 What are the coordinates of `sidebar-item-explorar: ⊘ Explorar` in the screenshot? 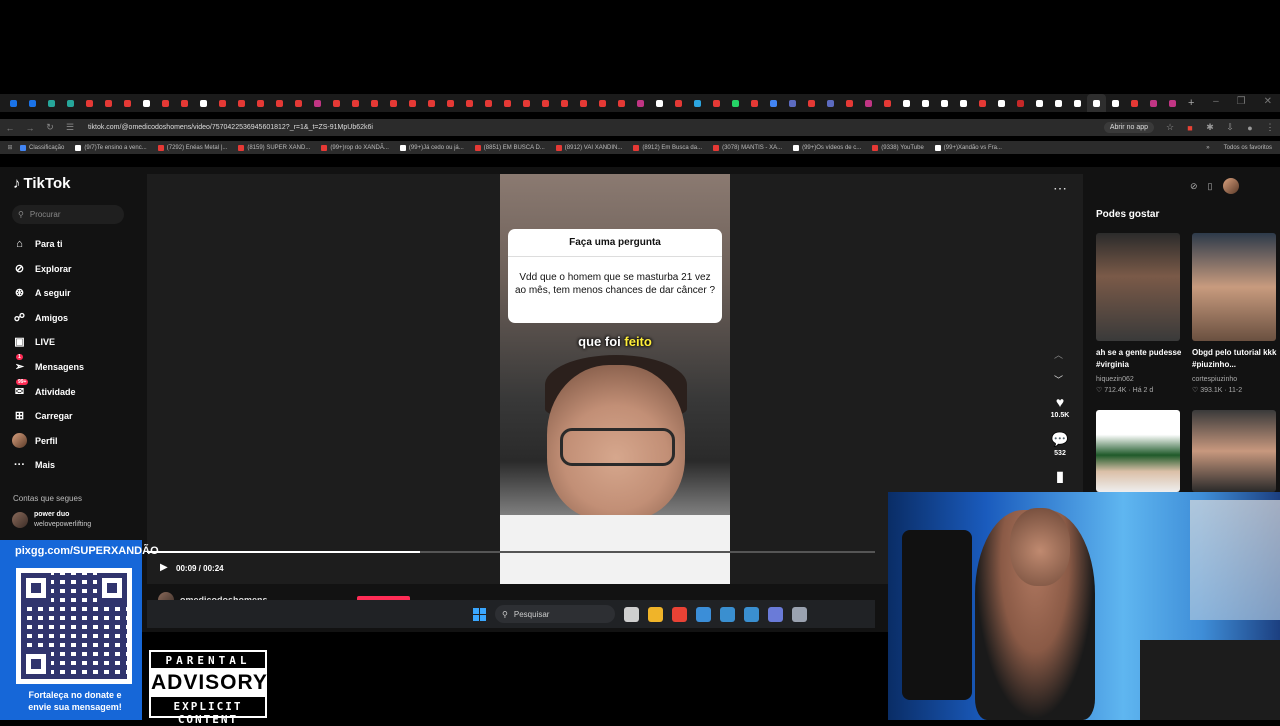 It's located at (42, 268).